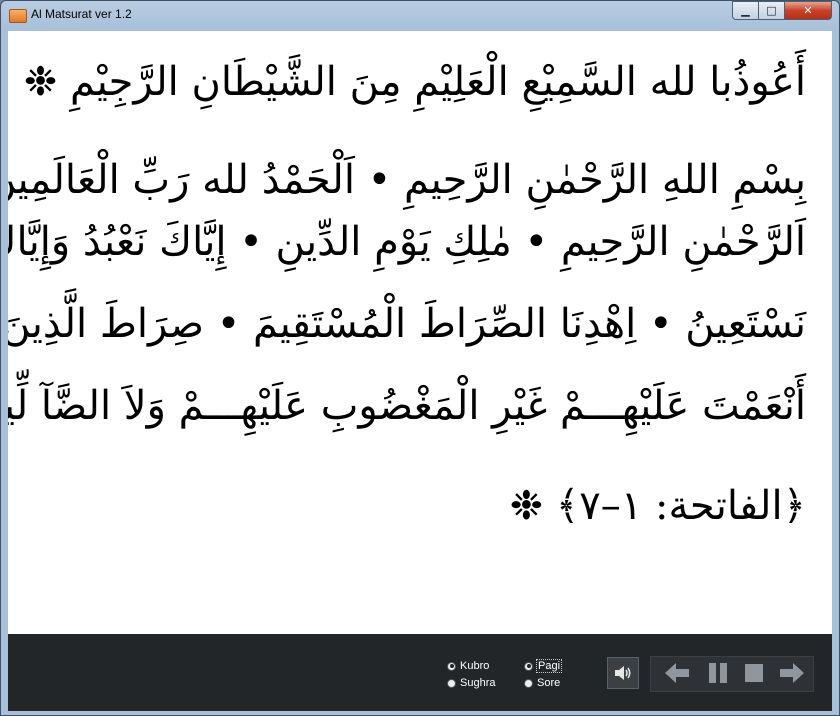 The height and width of the screenshot is (716, 840). I want to click on previous-button, so click(677, 673).